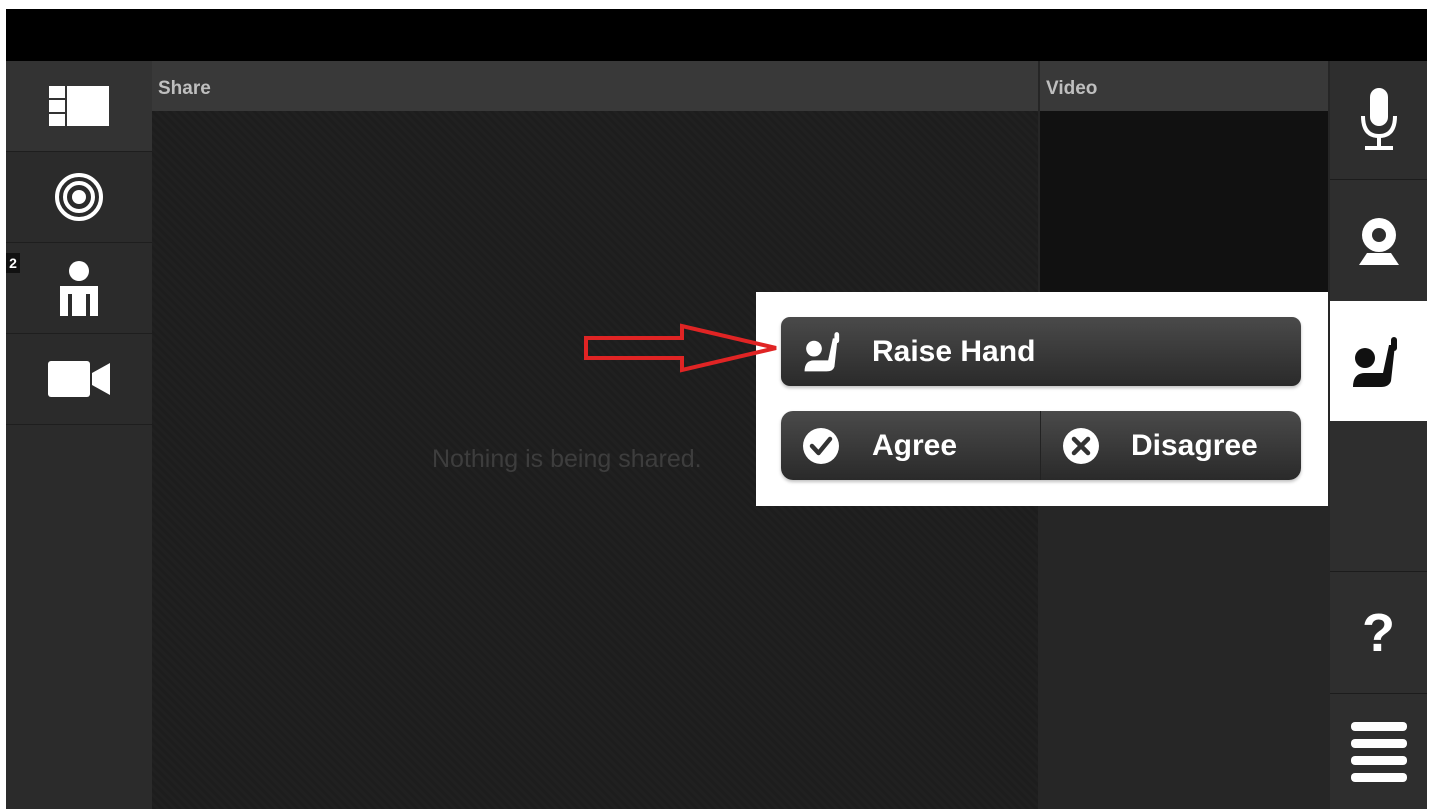 This screenshot has height=809, width=1433. I want to click on vote-buttons: Agree Disagree, so click(1041, 445).